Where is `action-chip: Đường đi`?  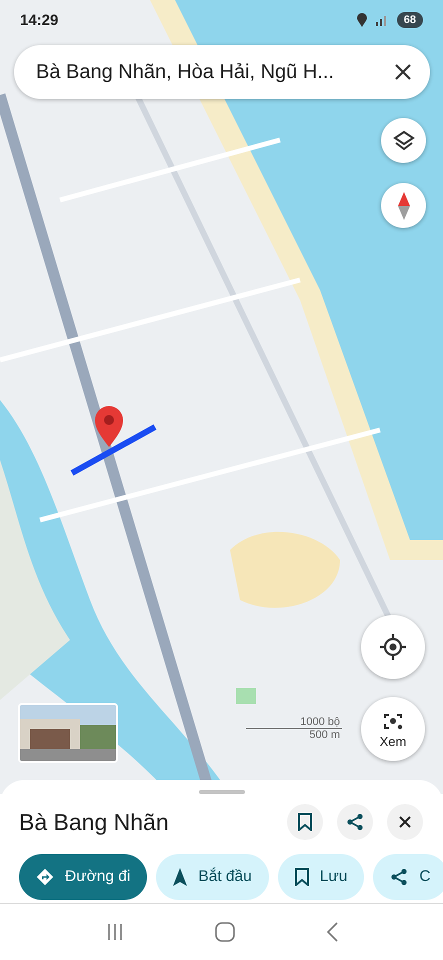 action-chip: Đường đi is located at coordinates (83, 877).